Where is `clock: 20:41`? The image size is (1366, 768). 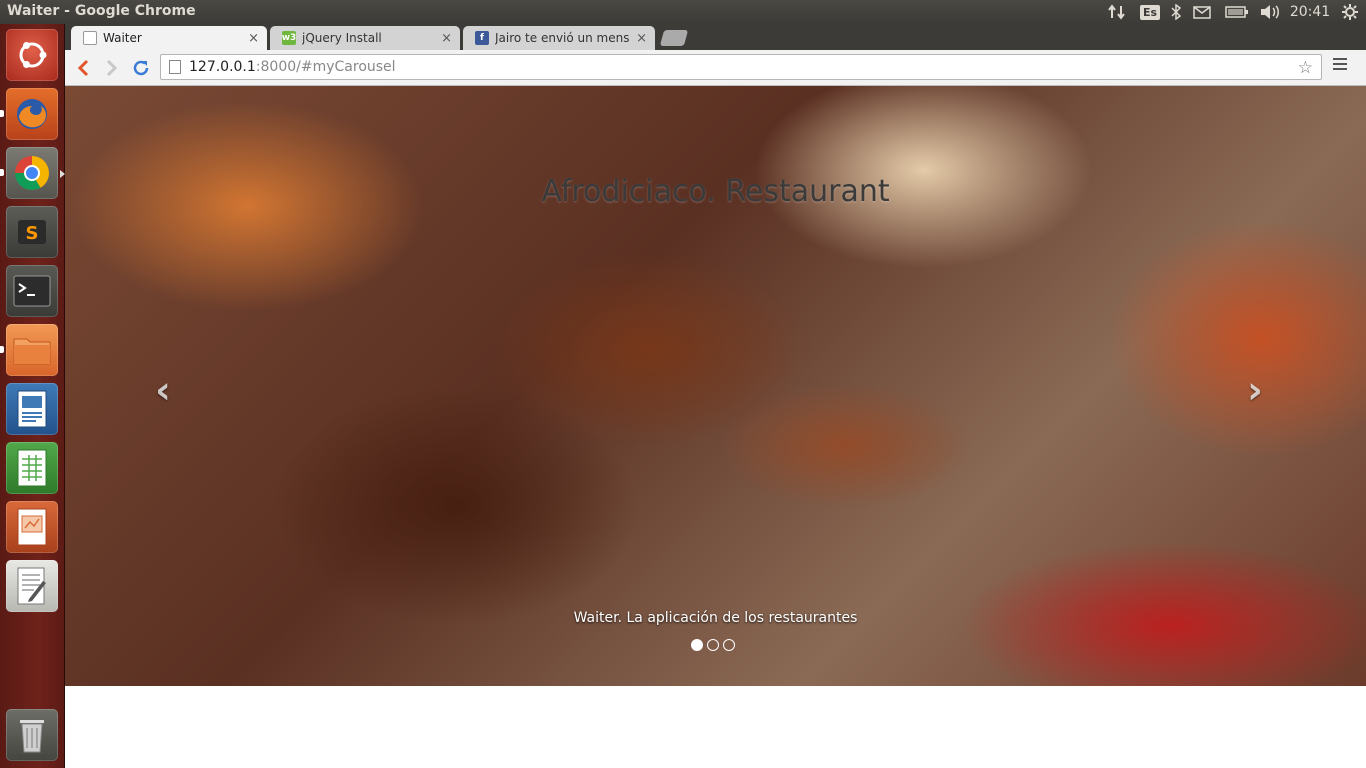 clock: 20:41 is located at coordinates (1310, 12).